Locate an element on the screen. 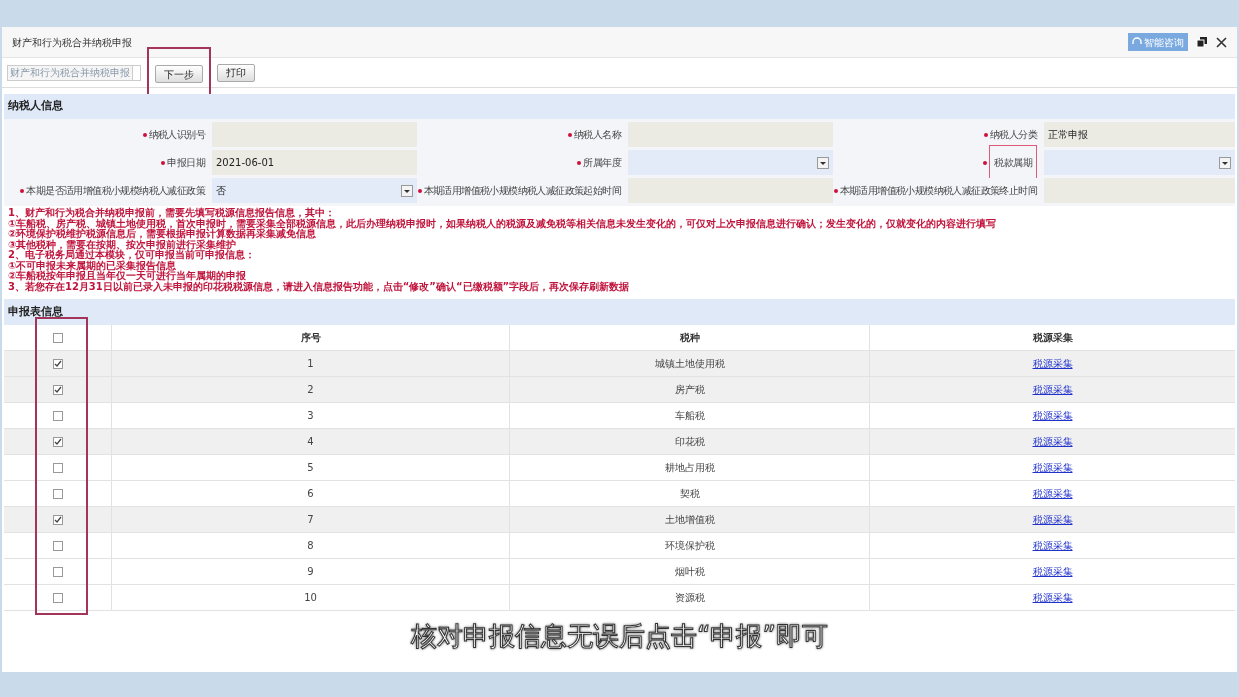 Image resolution: width=1239 pixels, height=697 pixels. table-row: 1 城镇土地使用税 税源采集 is located at coordinates (619, 364).